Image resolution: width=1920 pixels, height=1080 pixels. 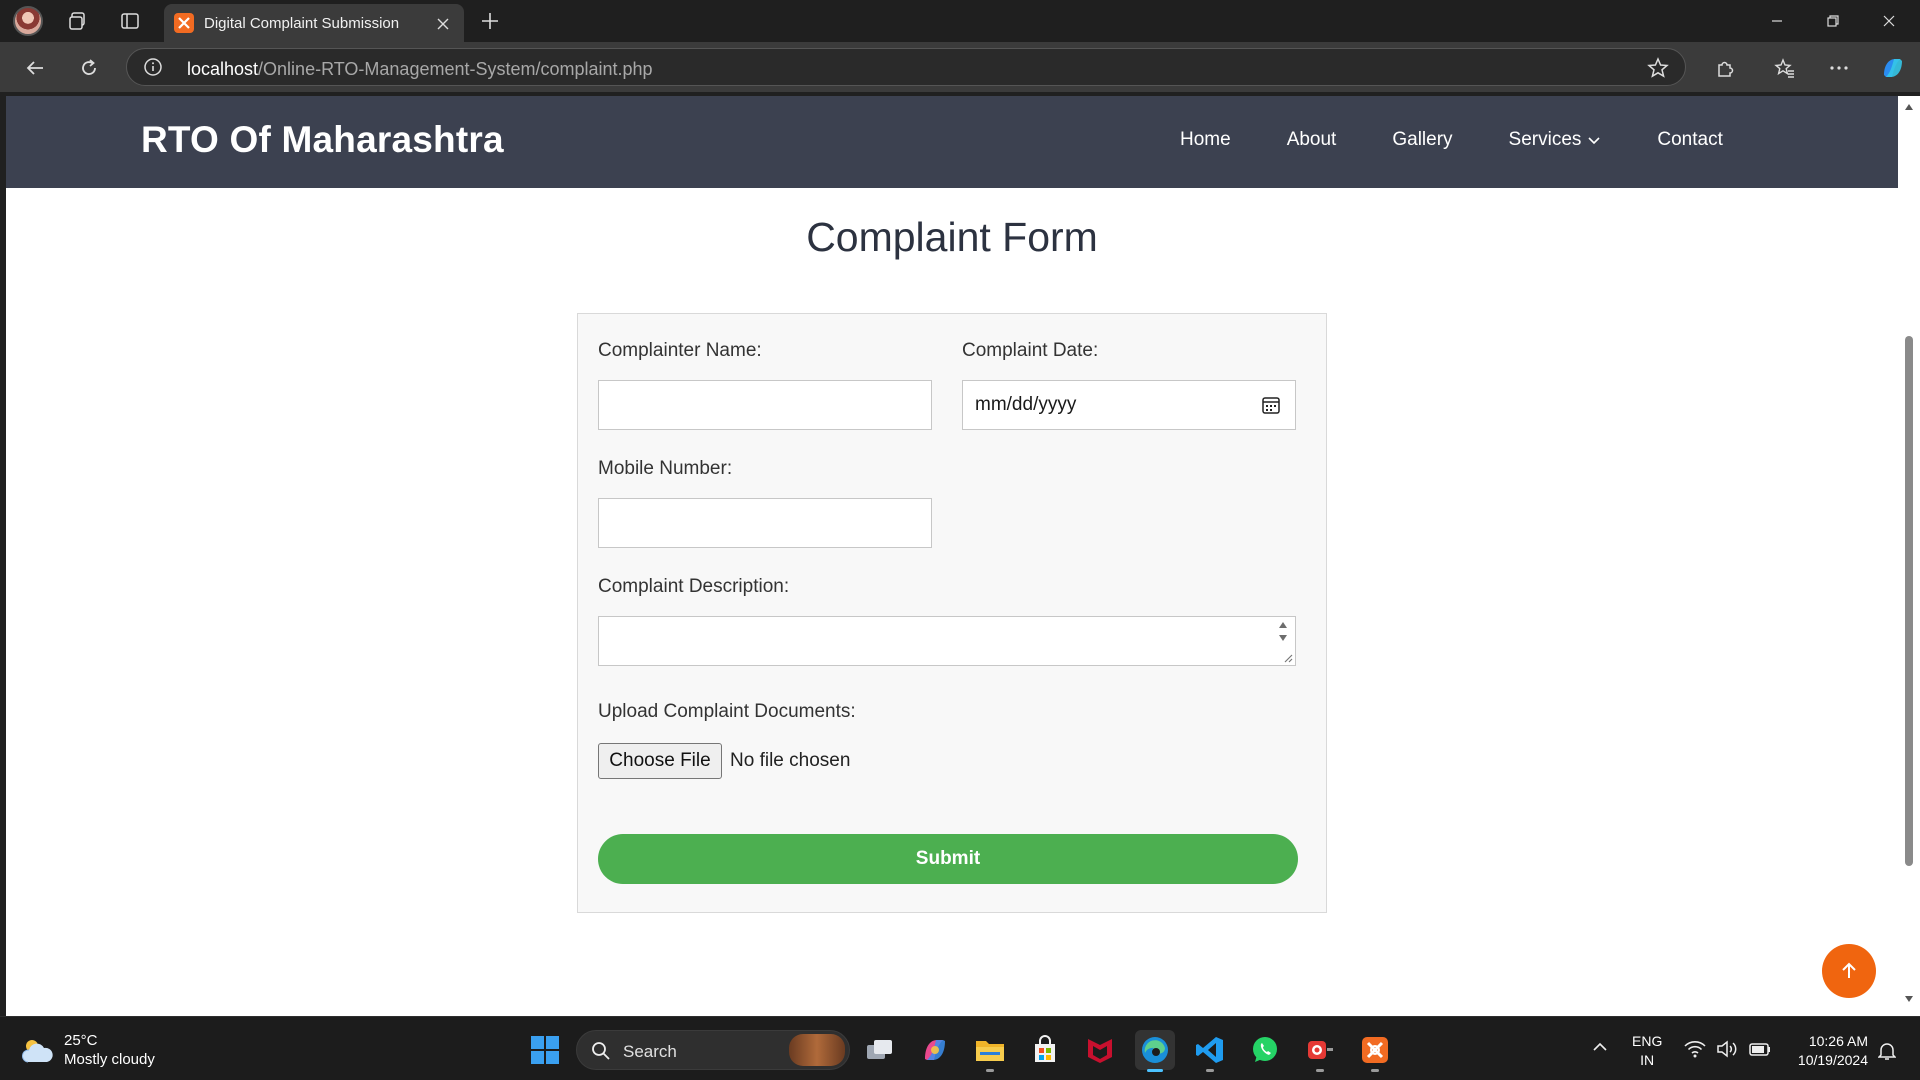 What do you see at coordinates (89, 68) in the screenshot?
I see `refresh-icon` at bounding box center [89, 68].